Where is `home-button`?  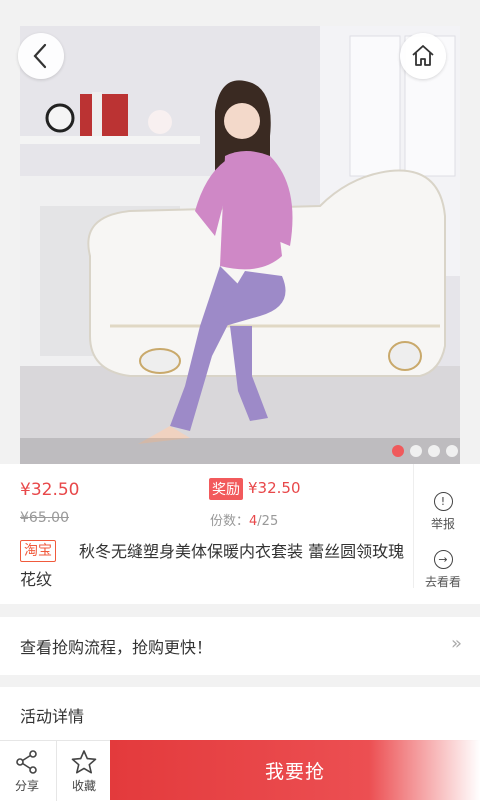 home-button is located at coordinates (423, 56).